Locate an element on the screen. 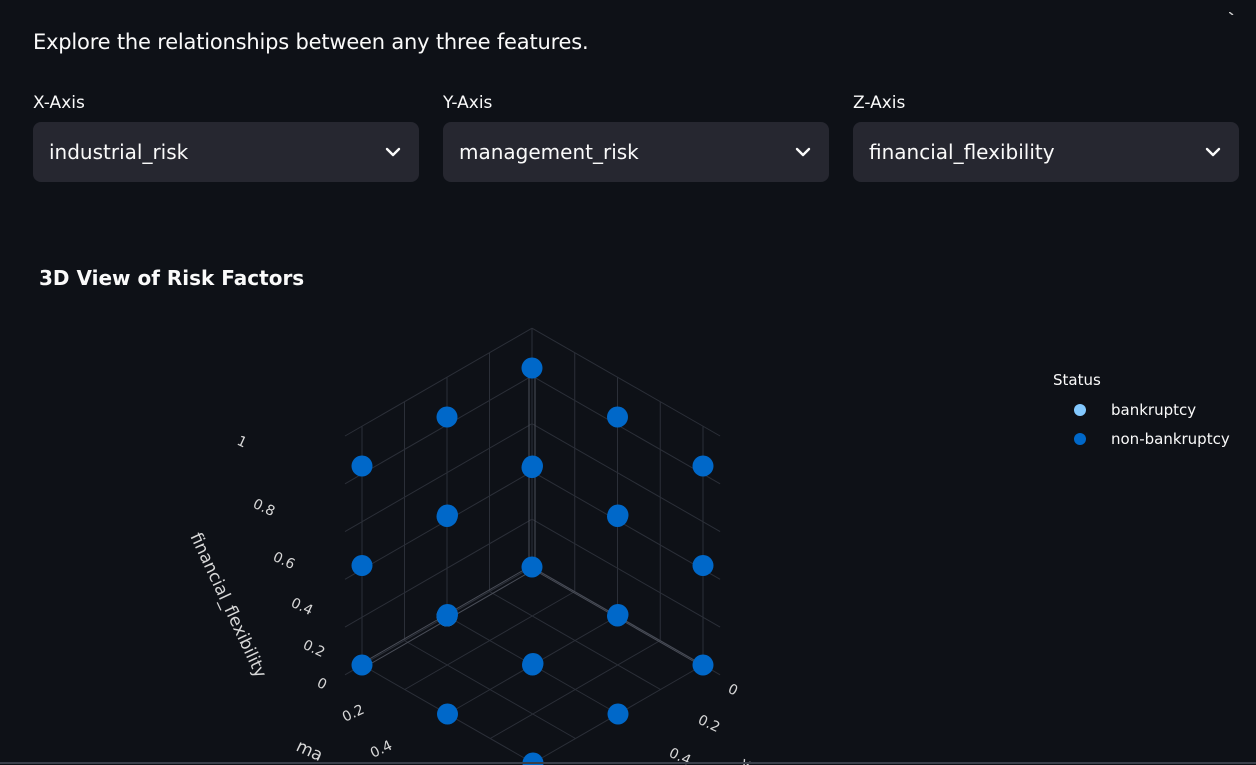 The image size is (1256, 765). legend: Status bankruptcy non-bankruptcy is located at coordinates (1141, 412).